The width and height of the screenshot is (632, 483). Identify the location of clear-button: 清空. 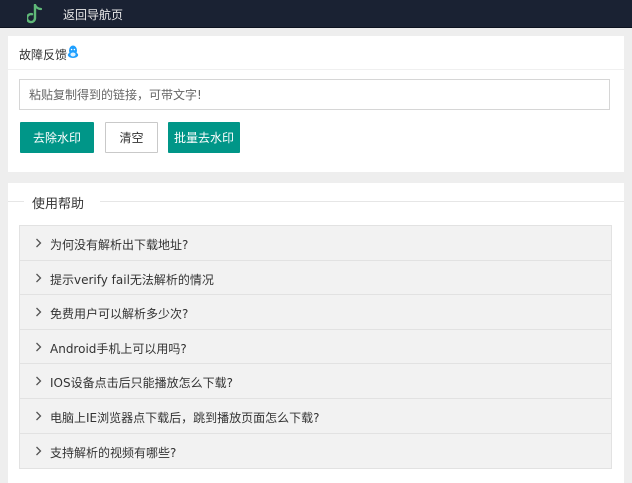
(131, 137).